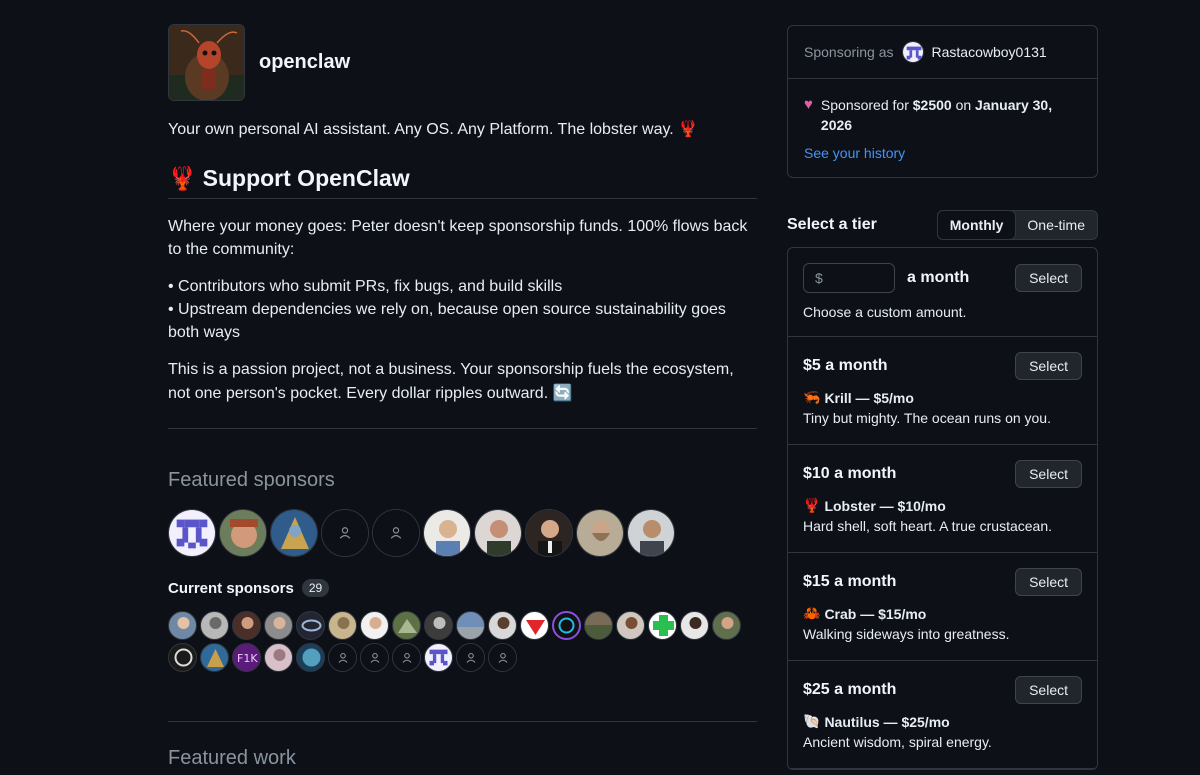  What do you see at coordinates (849, 278) in the screenshot?
I see `custom-amount-input: $` at bounding box center [849, 278].